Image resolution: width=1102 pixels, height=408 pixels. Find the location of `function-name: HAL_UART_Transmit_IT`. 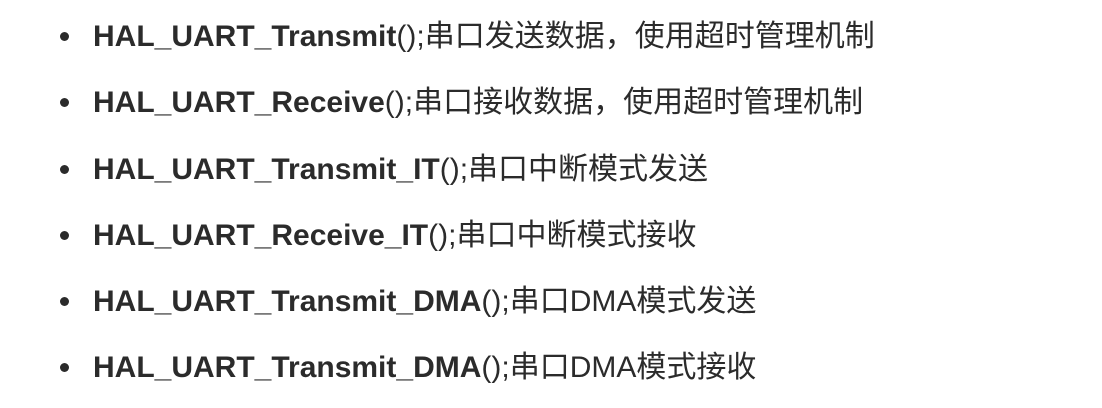

function-name: HAL_UART_Transmit_IT is located at coordinates (266, 169).